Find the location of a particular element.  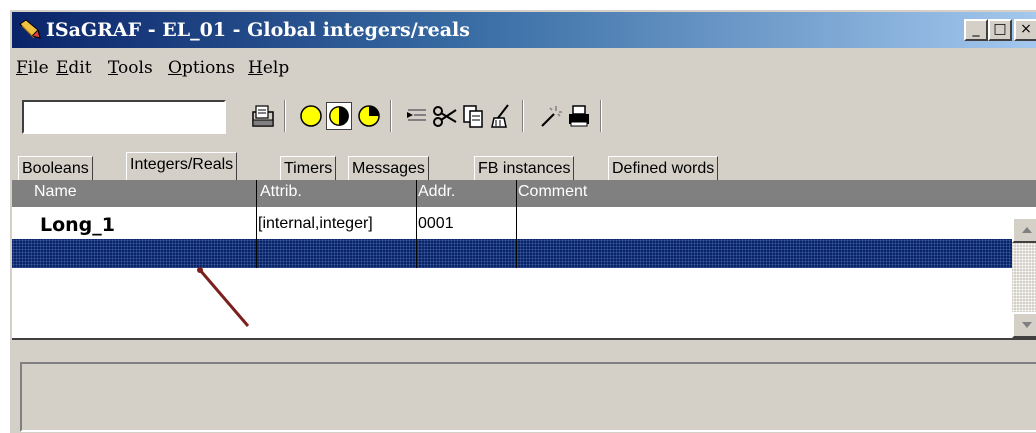

tab-label: Defined words is located at coordinates (663, 168).